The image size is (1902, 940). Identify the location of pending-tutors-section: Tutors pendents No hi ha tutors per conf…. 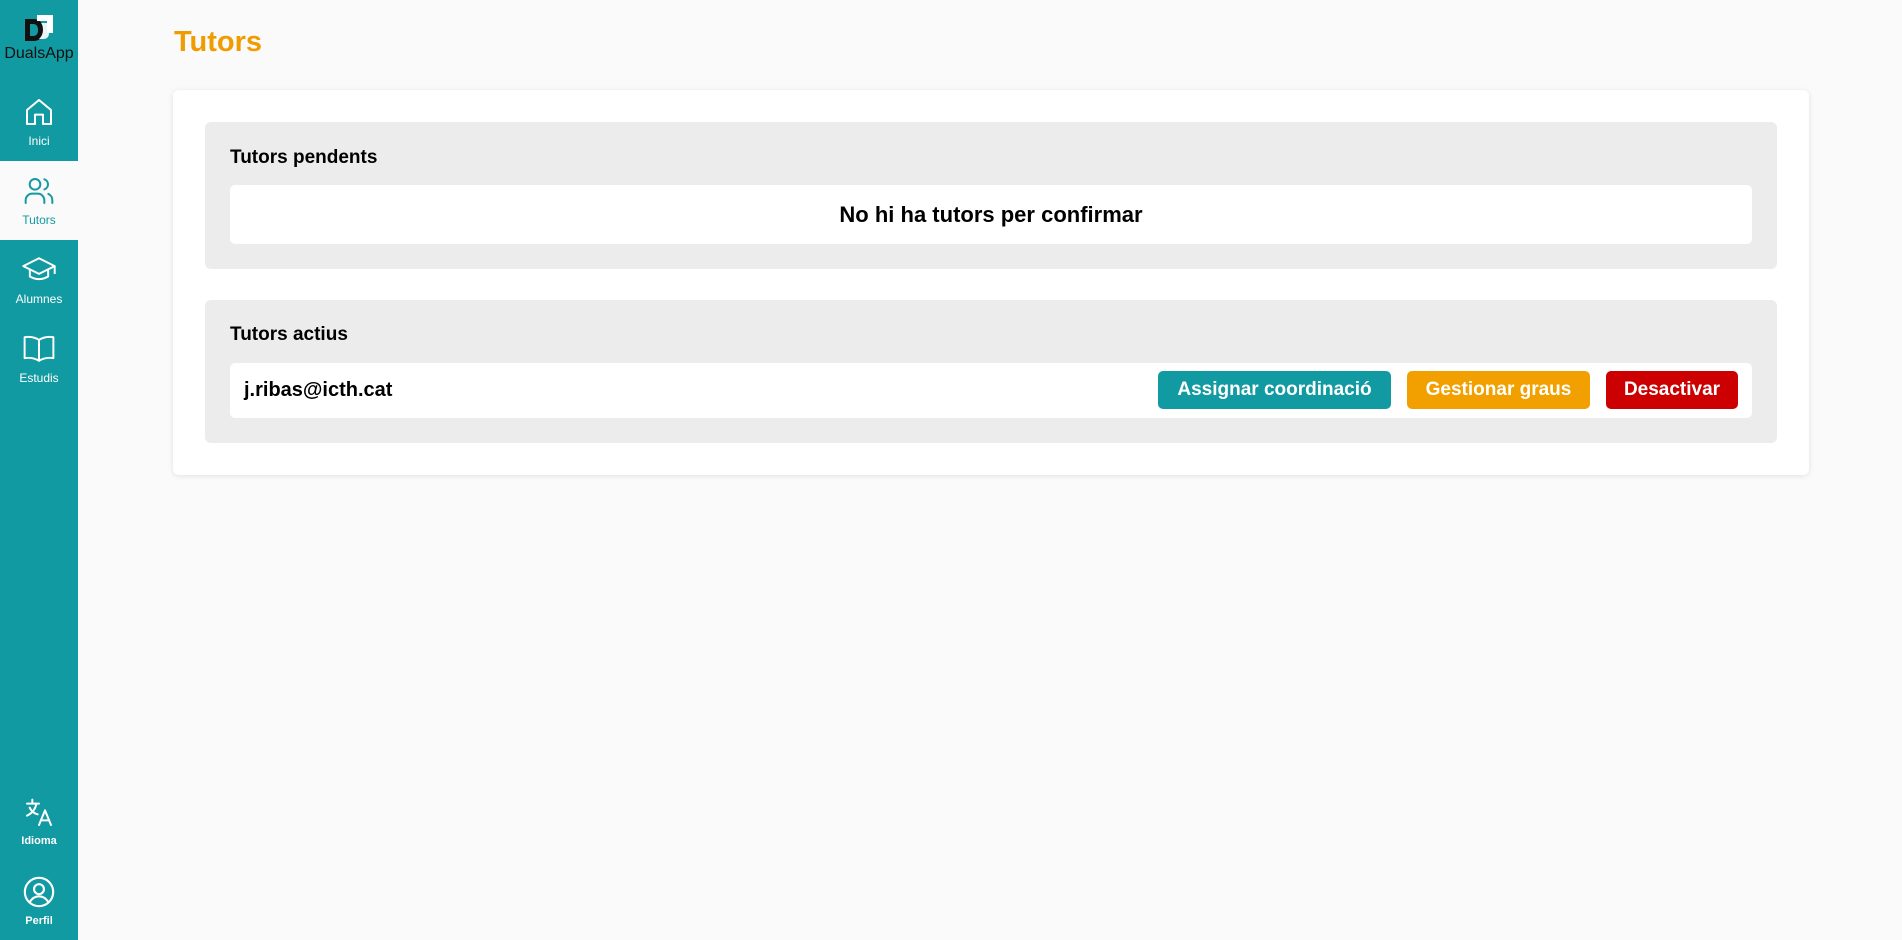
(991, 195).